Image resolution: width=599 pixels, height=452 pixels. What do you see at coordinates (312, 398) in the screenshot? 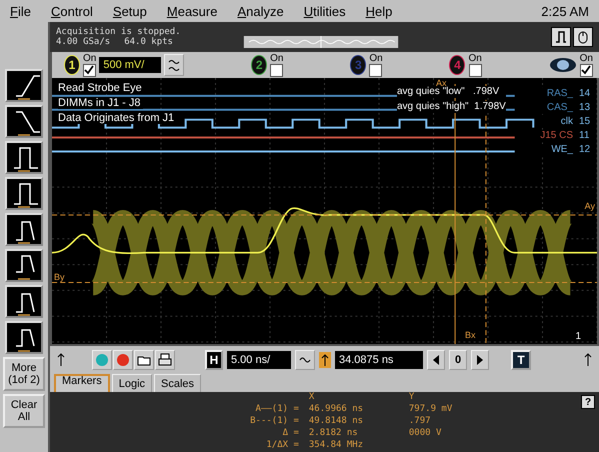
I see `column-heading: X` at bounding box center [312, 398].